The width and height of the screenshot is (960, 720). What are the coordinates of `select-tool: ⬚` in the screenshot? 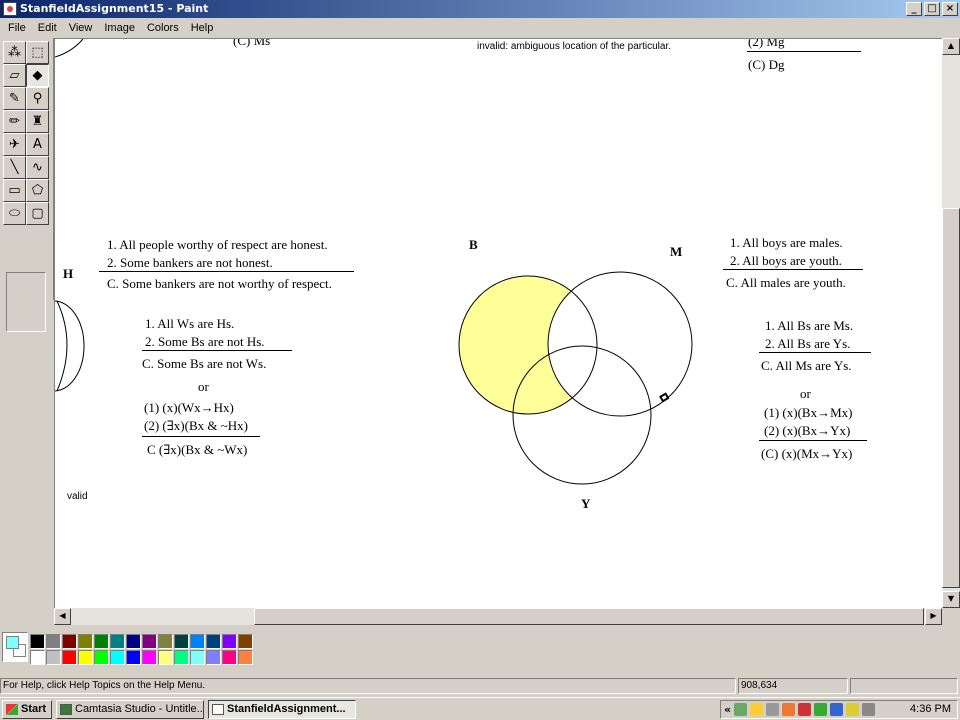 It's located at (37, 52).